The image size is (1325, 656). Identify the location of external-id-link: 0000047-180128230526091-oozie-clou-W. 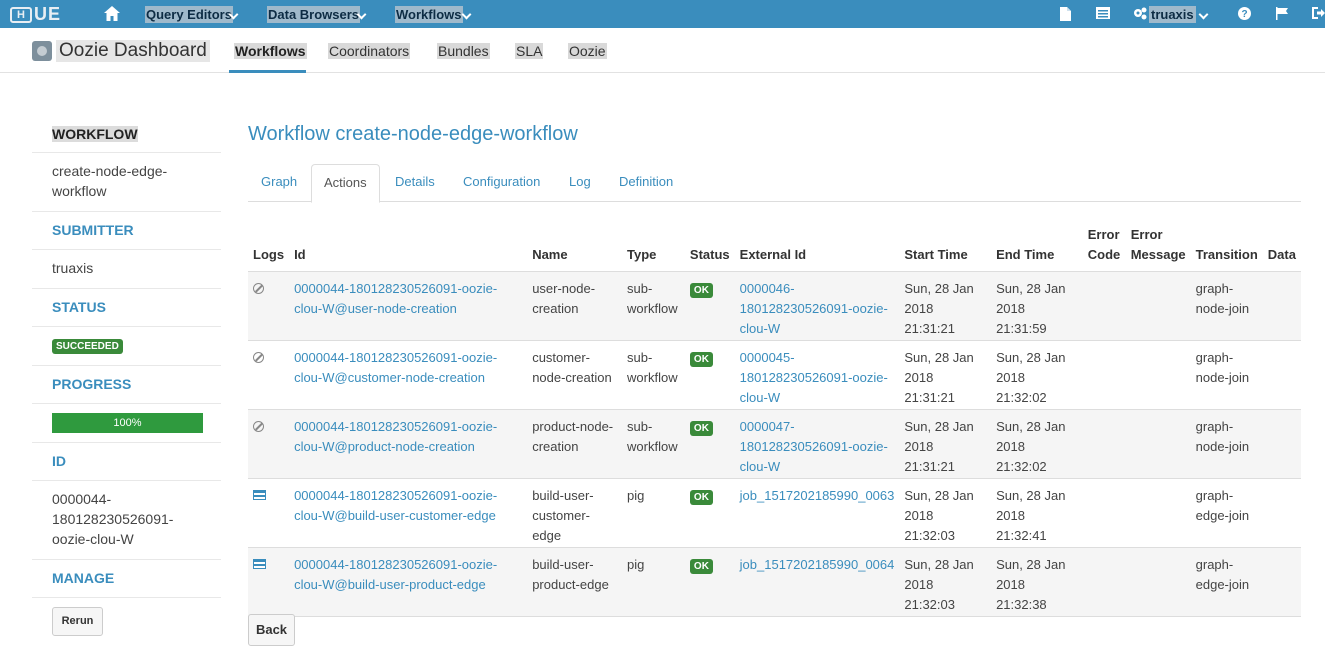
(817, 444).